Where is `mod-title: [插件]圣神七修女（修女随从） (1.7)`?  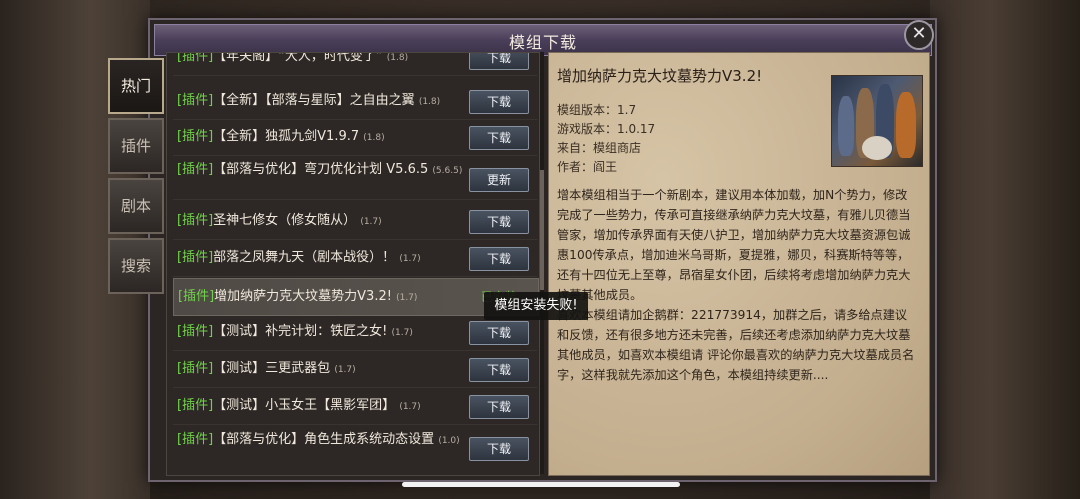 mod-title: [插件]圣神七修女（修女随从） (1.7) is located at coordinates (279, 220).